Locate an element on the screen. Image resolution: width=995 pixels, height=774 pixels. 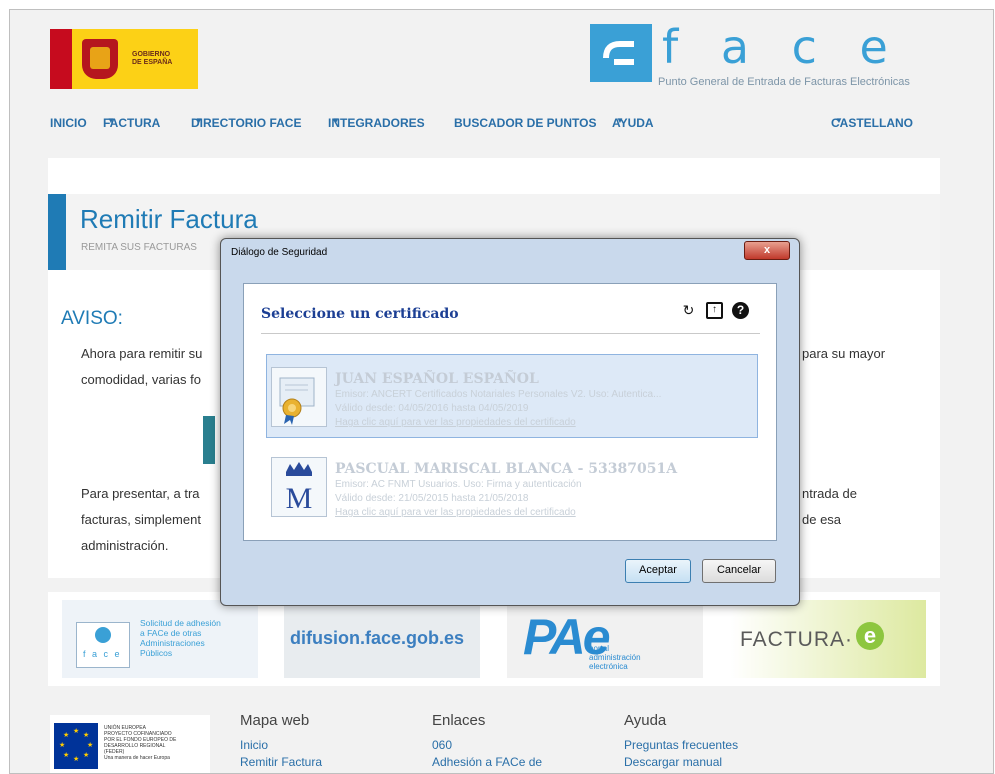
dialog-title: Diálogo de Seguridad is located at coordinates (279, 252).